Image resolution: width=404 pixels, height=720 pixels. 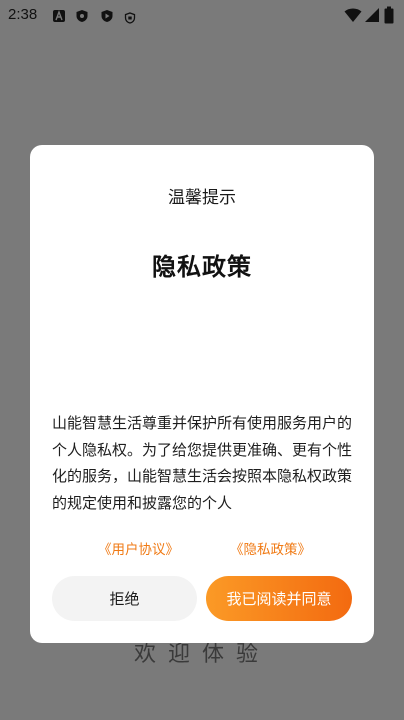 I want to click on play-protect-icon, so click(x=107, y=15).